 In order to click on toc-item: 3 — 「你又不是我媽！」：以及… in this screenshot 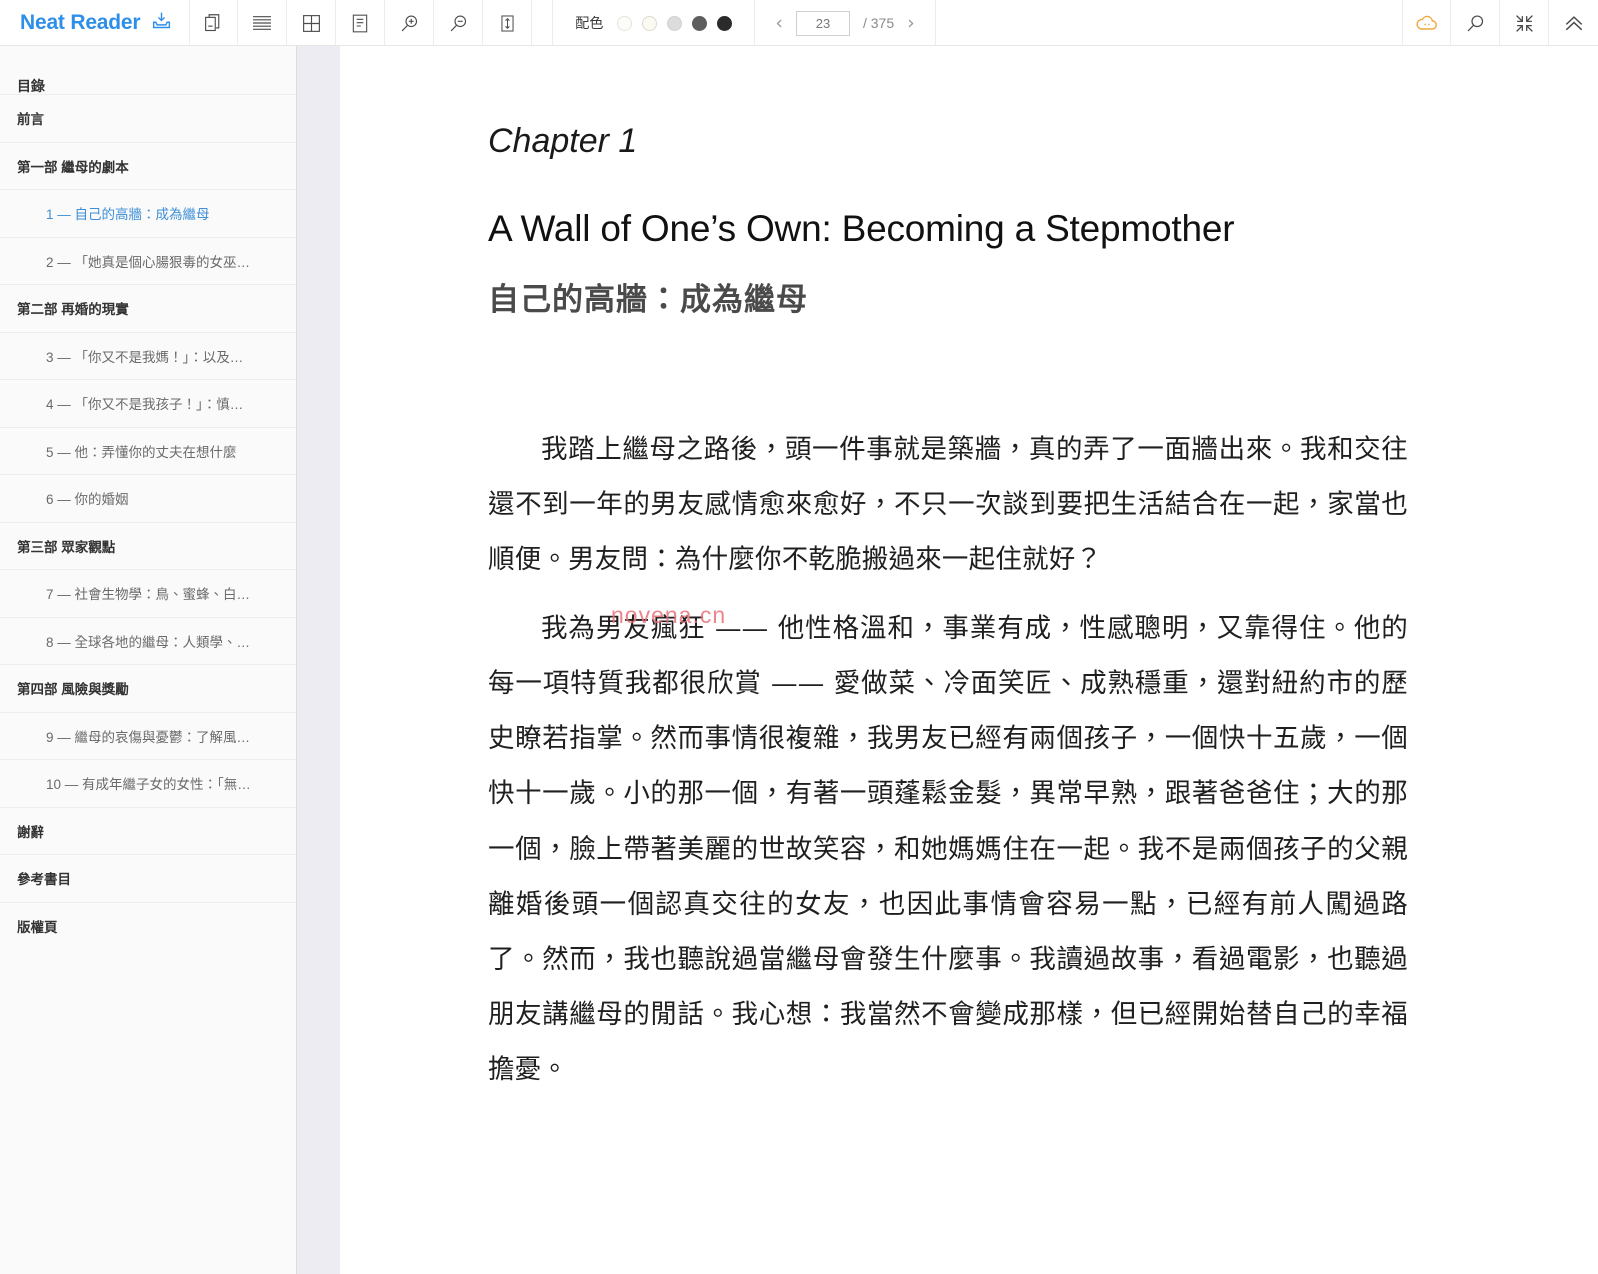, I will do `click(148, 355)`.